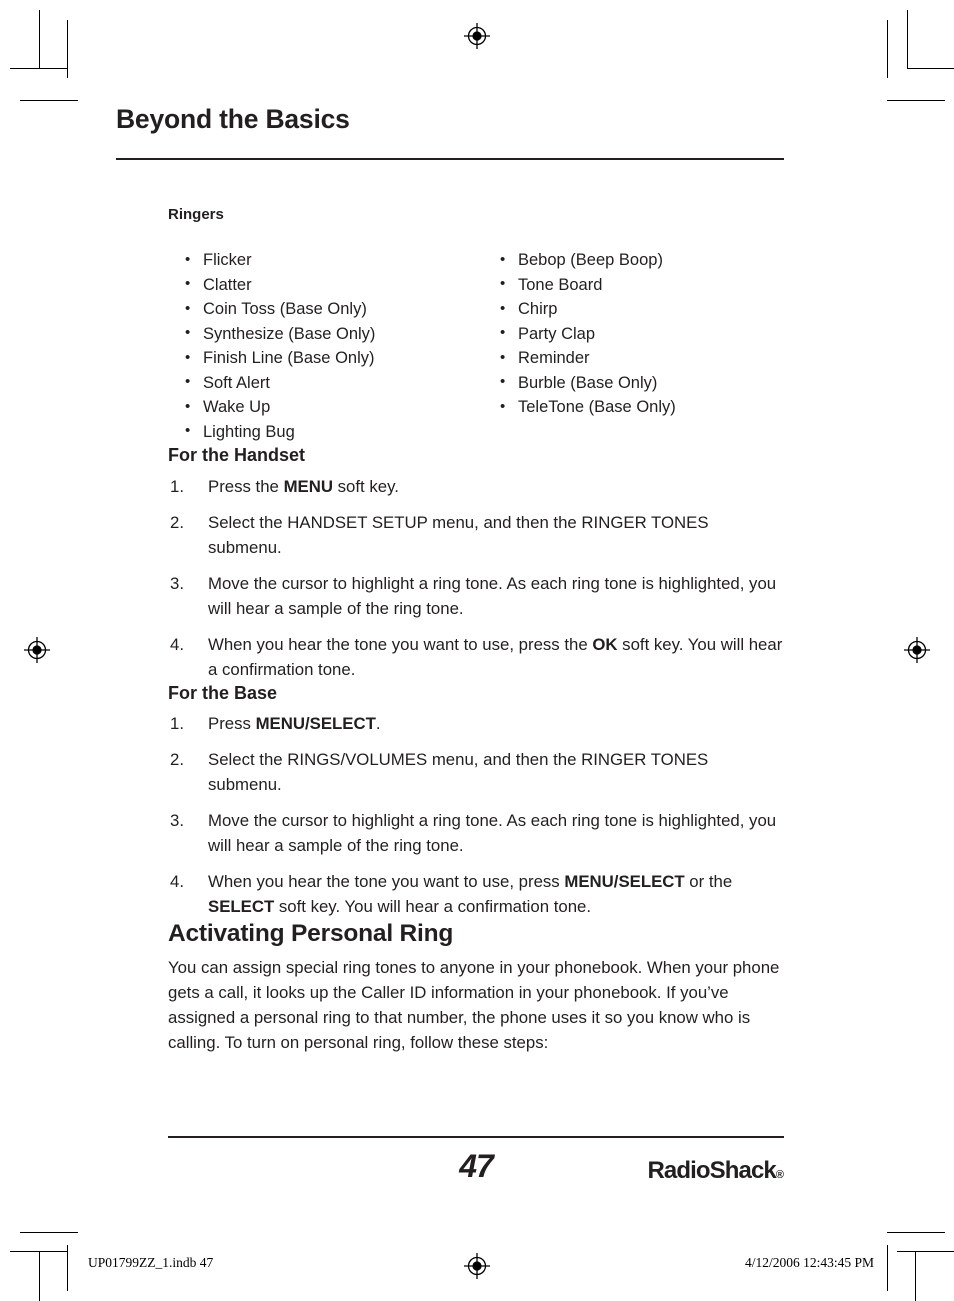  I want to click on list-item: Party Clap, so click(640, 334).